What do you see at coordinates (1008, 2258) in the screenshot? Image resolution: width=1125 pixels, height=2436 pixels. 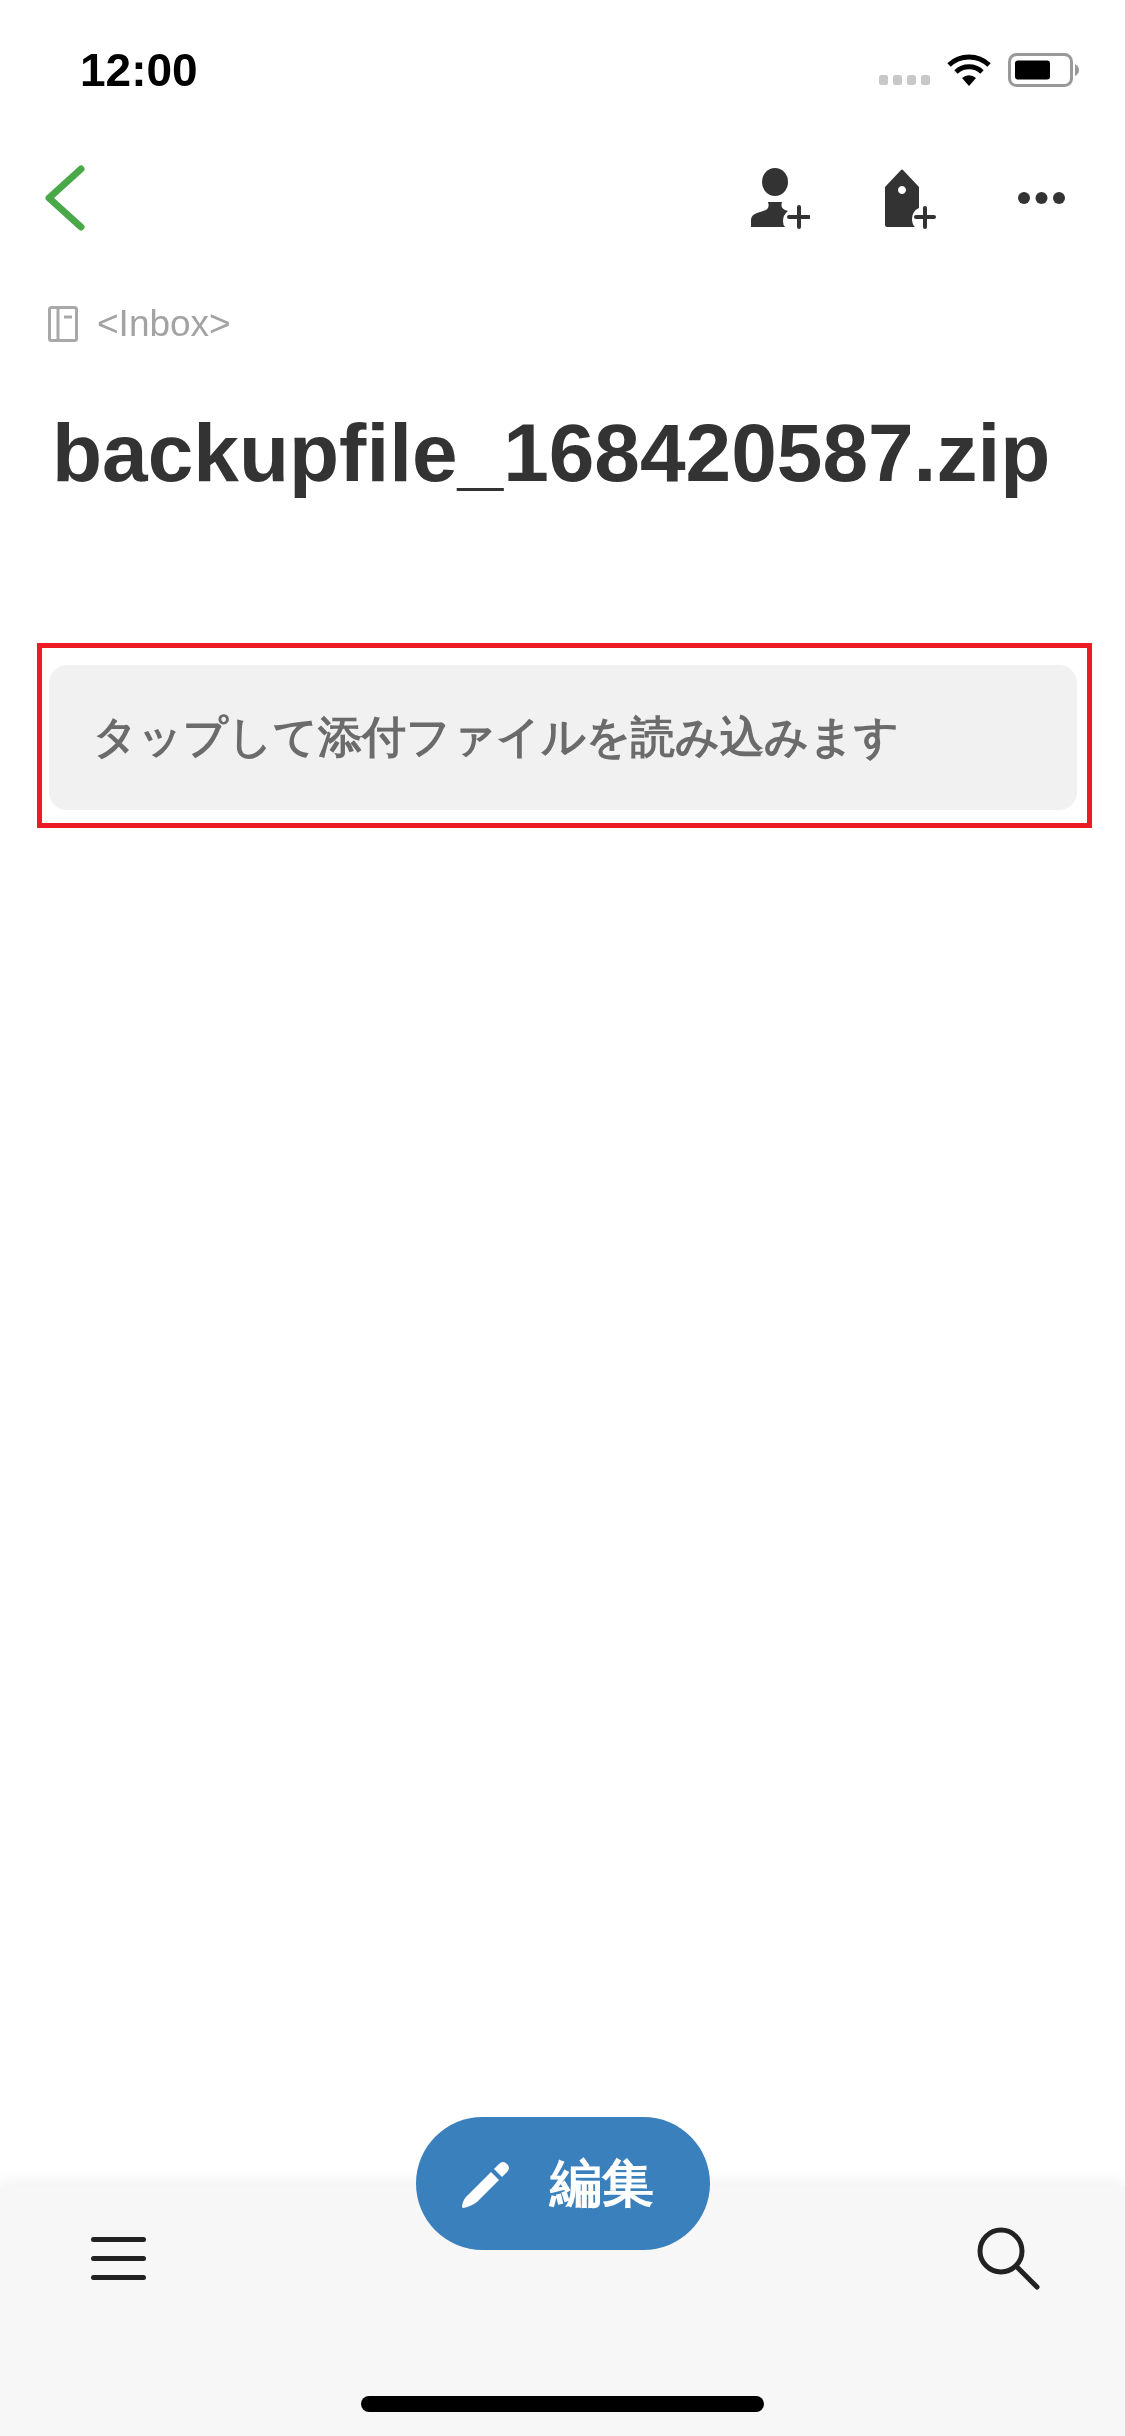 I see `search-icon` at bounding box center [1008, 2258].